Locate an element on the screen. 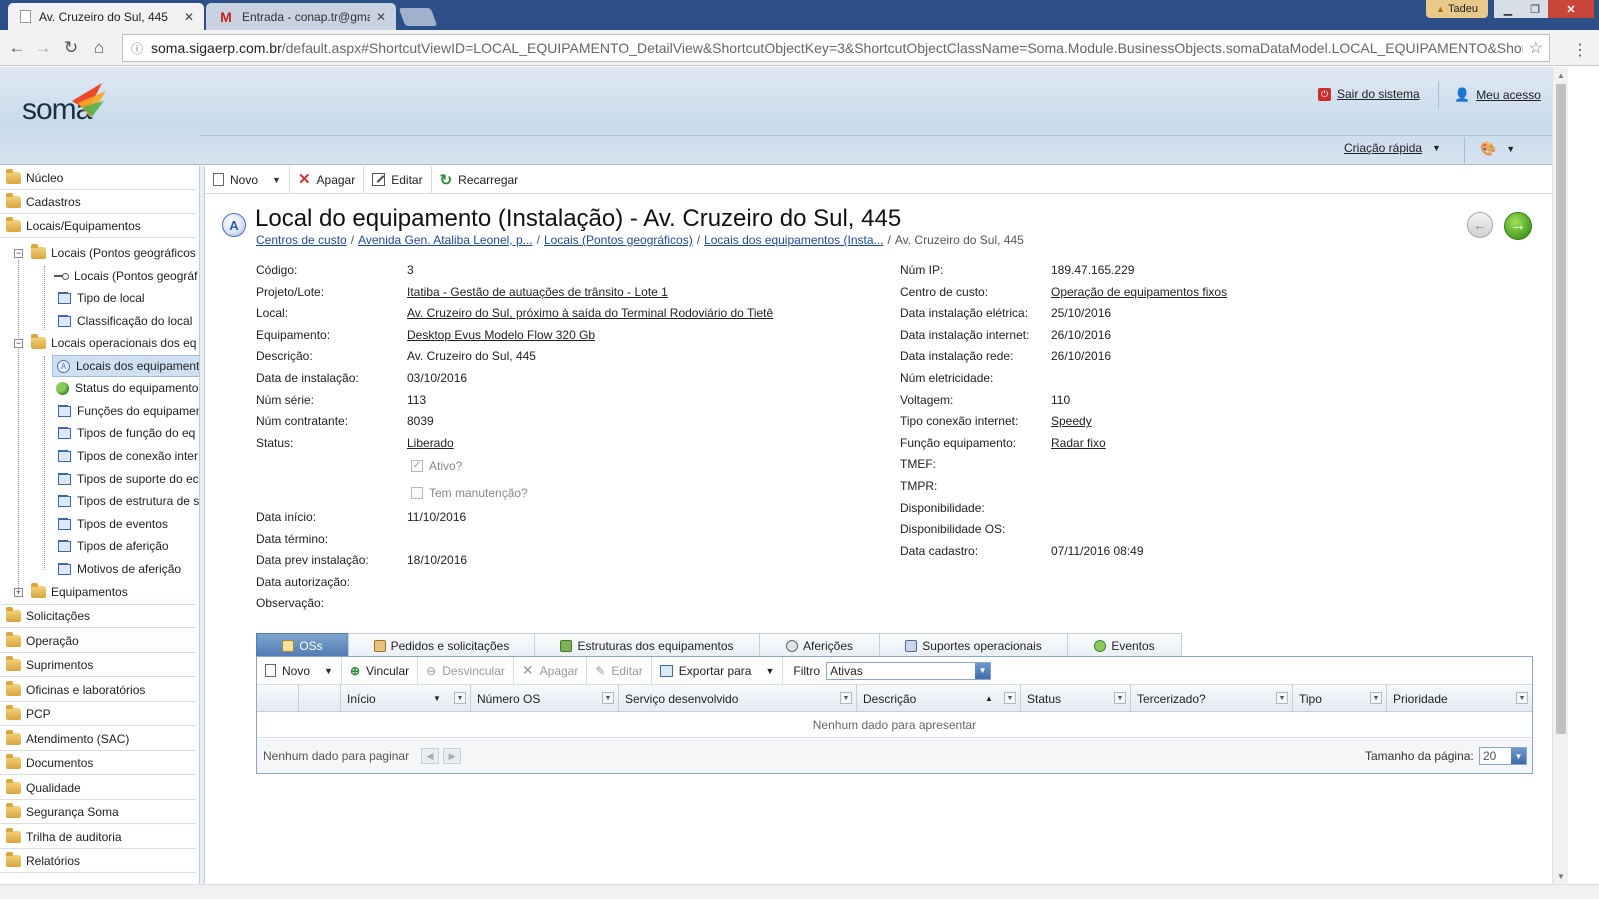  tab-estruturas: Estruturas dos equipamentos is located at coordinates (647, 645).